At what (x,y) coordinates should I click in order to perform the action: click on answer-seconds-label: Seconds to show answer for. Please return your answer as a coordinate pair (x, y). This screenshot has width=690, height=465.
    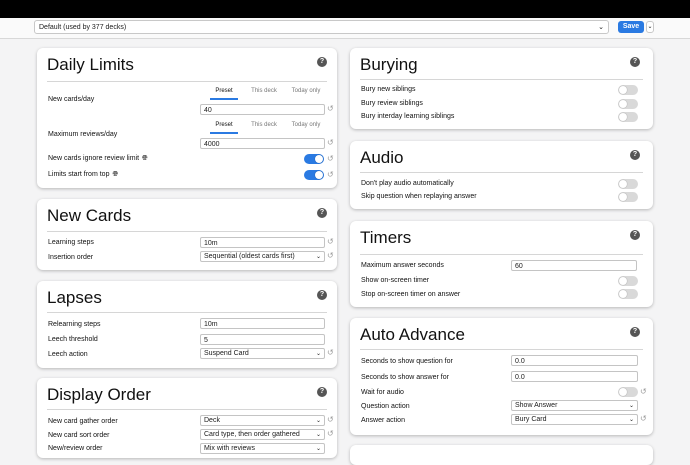
    Looking at the image, I should click on (405, 377).